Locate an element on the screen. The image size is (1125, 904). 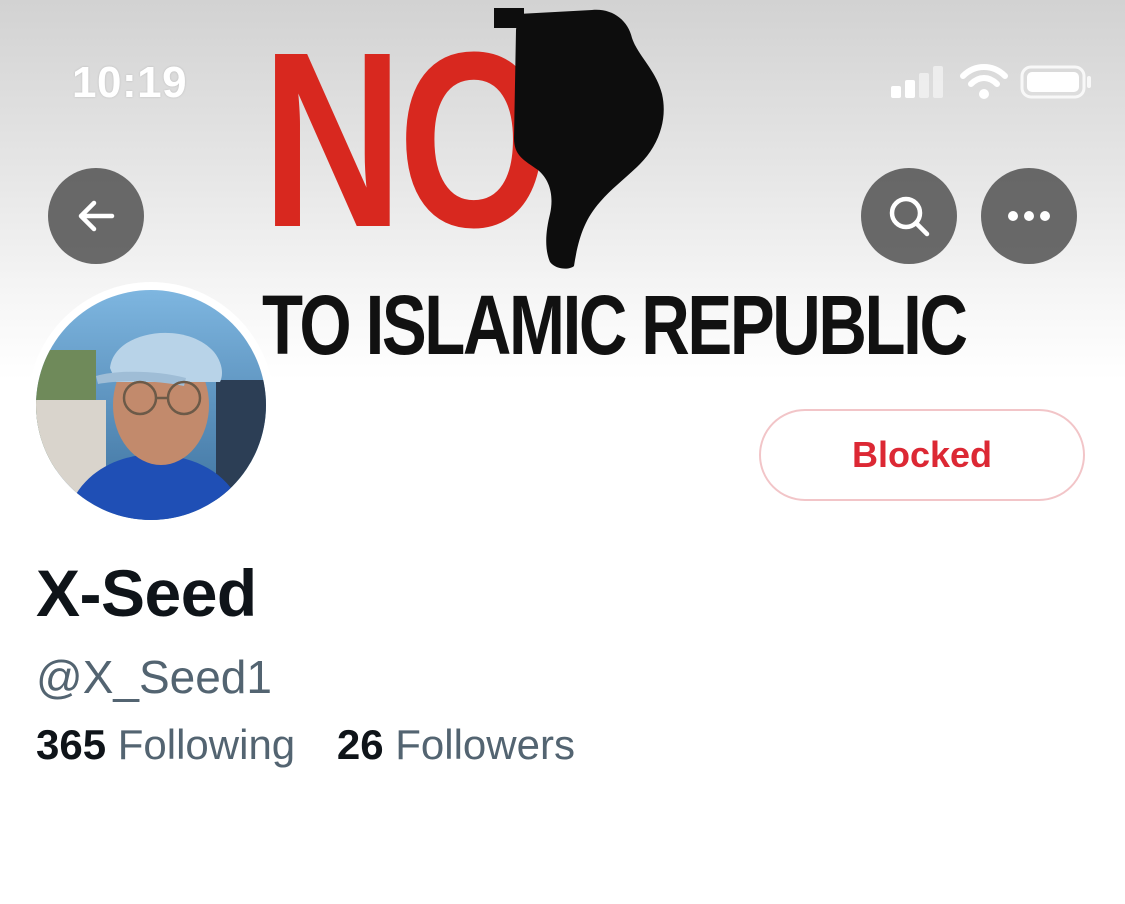
blocked-button: Blocked is located at coordinates (922, 455).